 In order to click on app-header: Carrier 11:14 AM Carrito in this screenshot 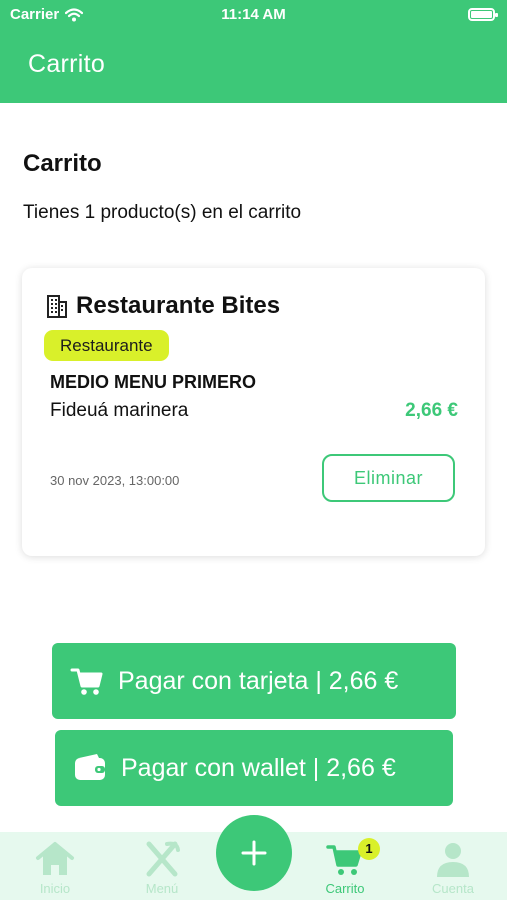, I will do `click(253, 51)`.